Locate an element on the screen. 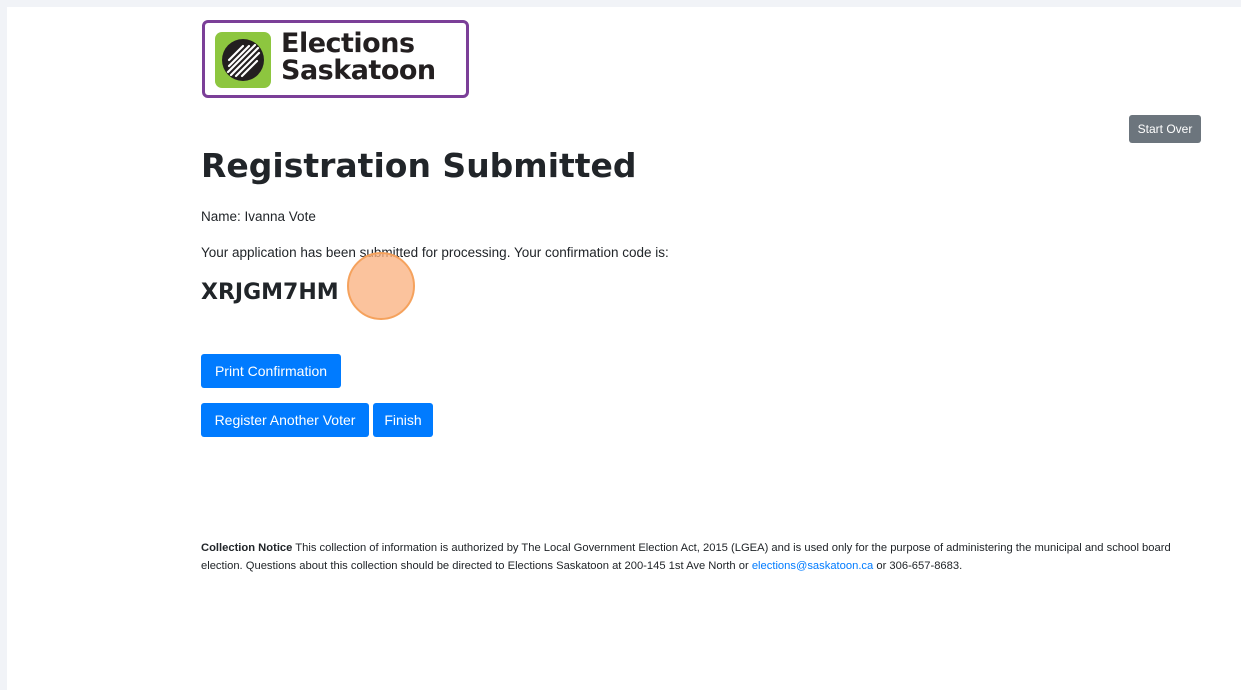  logo-text: Elections Saskatoon is located at coordinates (358, 57).